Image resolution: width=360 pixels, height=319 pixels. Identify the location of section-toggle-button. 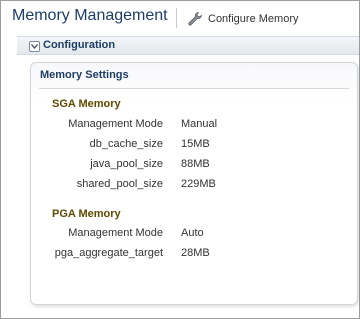
(34, 46).